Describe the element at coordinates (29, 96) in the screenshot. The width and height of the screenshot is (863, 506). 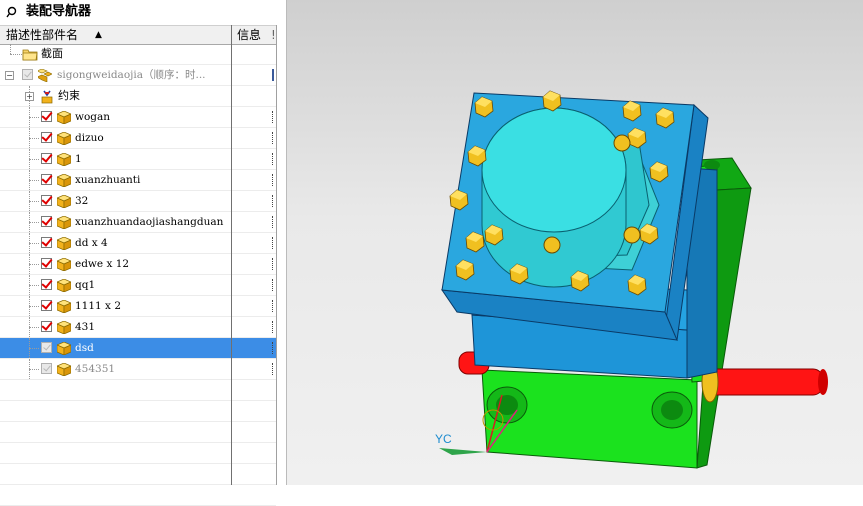
I see `expand-icon: +` at that location.